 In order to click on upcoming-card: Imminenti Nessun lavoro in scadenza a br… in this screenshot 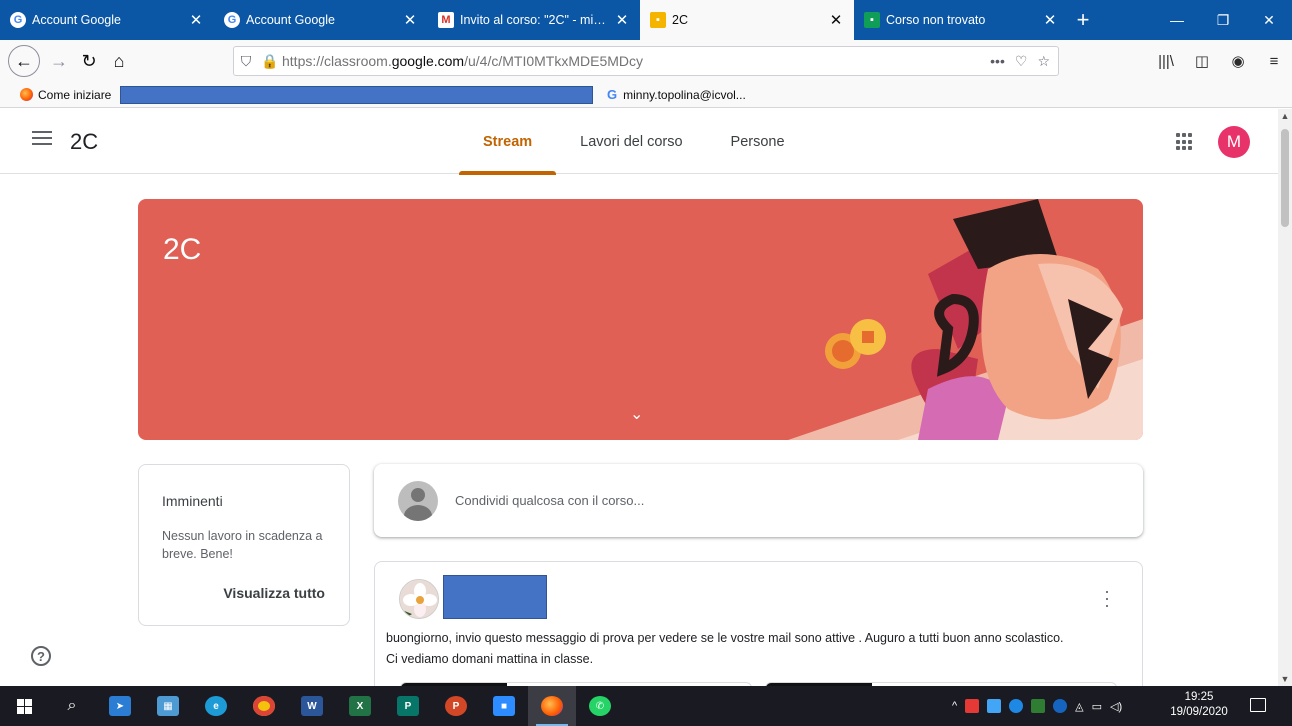, I will do `click(244, 545)`.